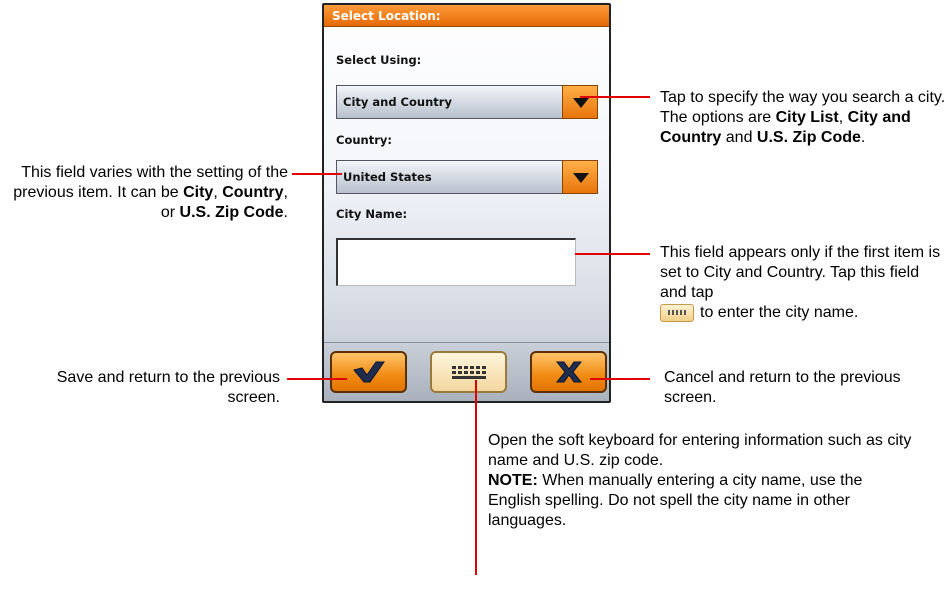  Describe the element at coordinates (476, 477) in the screenshot. I see `callout-line-keyboard` at that location.